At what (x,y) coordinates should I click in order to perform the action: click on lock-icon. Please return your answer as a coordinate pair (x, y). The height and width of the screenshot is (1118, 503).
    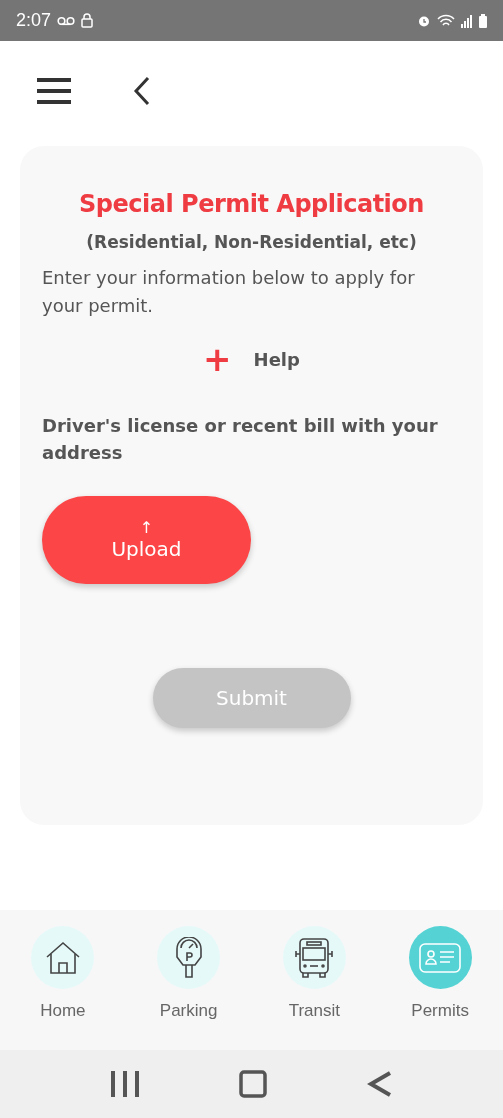
    Looking at the image, I should click on (87, 20).